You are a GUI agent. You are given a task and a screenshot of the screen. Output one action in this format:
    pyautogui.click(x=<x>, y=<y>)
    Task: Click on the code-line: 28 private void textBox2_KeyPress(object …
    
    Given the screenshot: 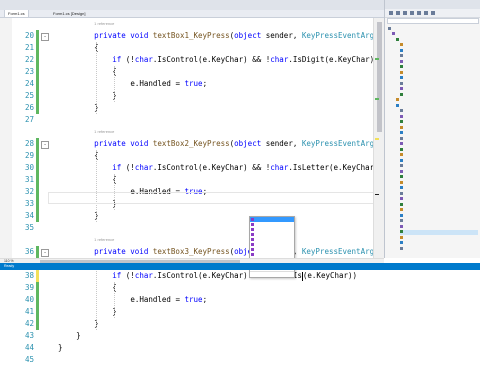 What is the action you would take?
    pyautogui.click(x=196, y=144)
    